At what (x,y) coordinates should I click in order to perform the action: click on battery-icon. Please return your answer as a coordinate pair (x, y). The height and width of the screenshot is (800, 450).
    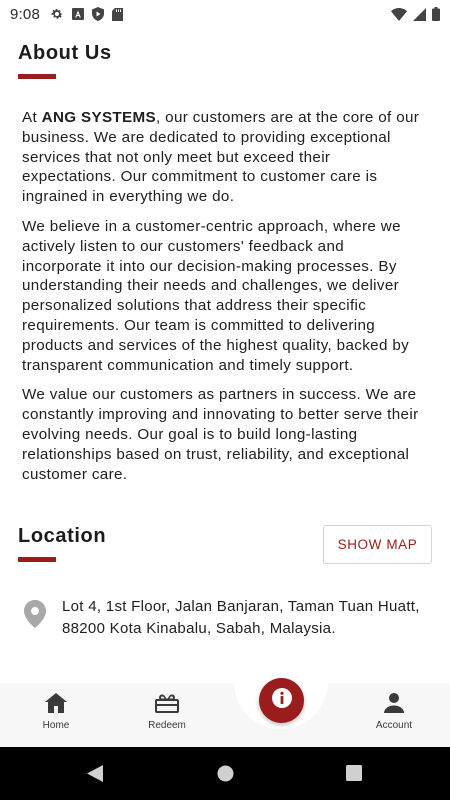
    Looking at the image, I should click on (436, 14).